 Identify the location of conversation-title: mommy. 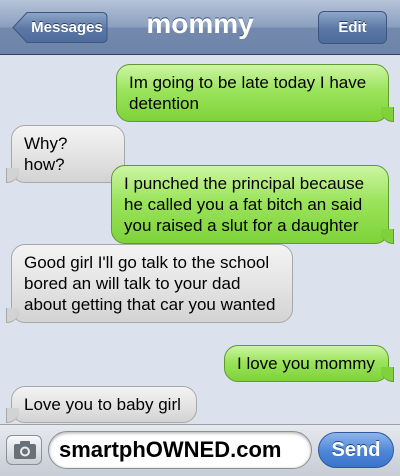
(200, 23).